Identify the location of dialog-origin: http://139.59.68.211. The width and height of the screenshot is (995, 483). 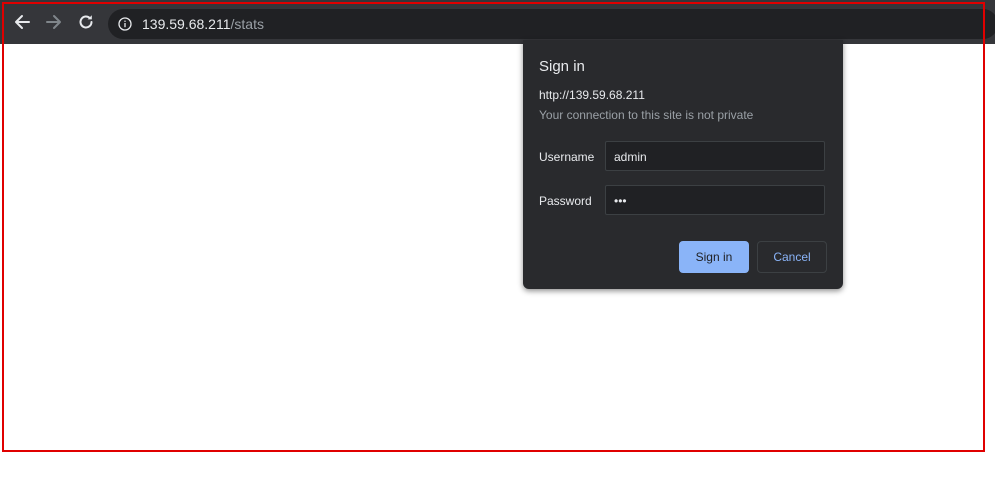
(592, 95).